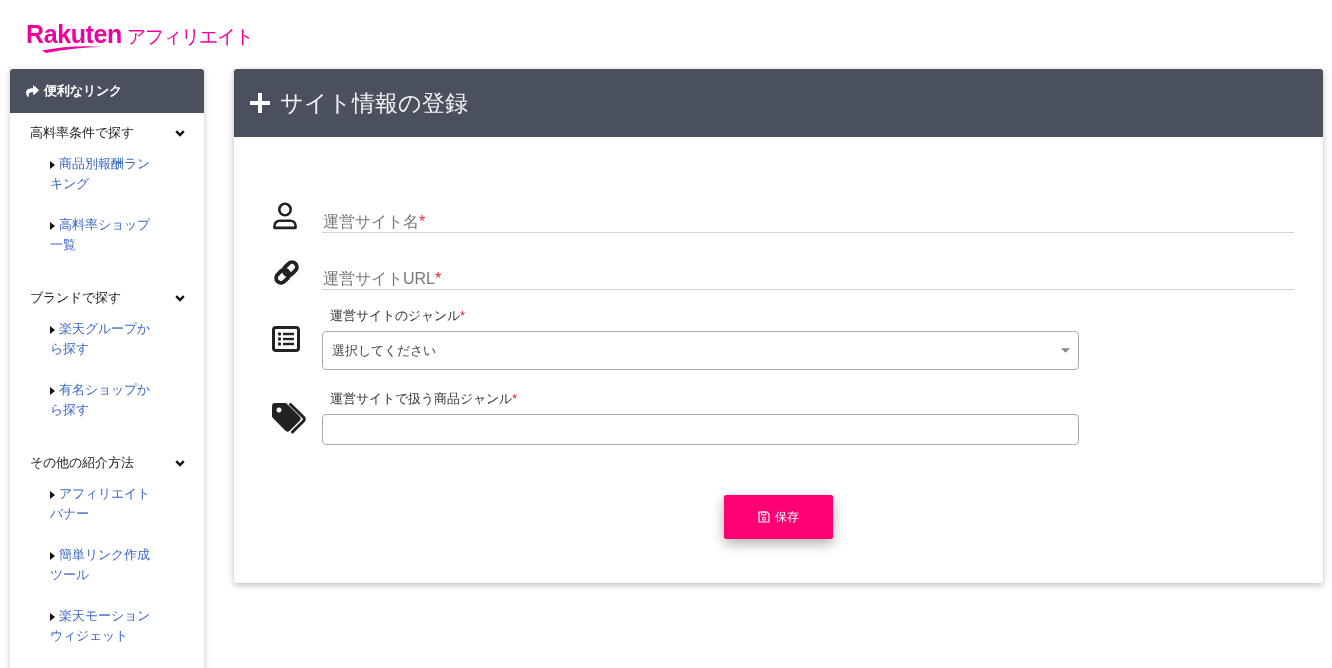 This screenshot has width=1332, height=668. Describe the element at coordinates (101, 504) in the screenshot. I see `sidebar-link: アフィリエイトバナー` at that location.